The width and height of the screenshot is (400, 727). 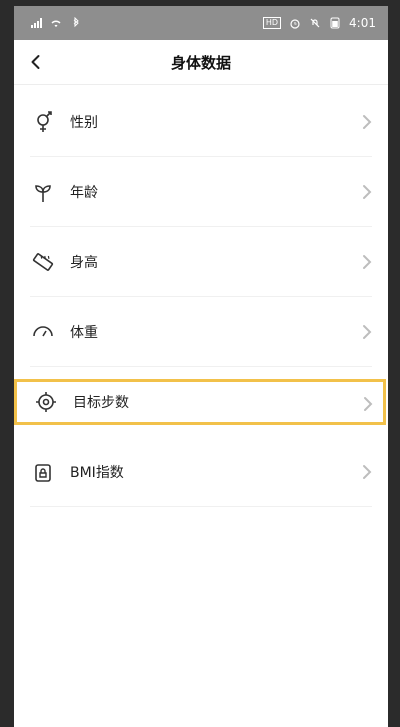 I want to click on status-left, so click(x=56, y=23).